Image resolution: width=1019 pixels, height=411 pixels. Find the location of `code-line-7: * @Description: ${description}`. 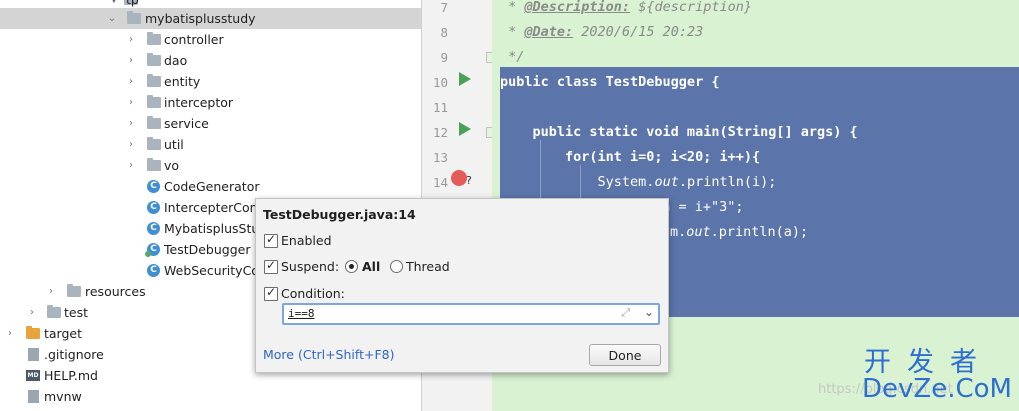

code-line-7: * @Description: ${description} is located at coordinates (626, 7).